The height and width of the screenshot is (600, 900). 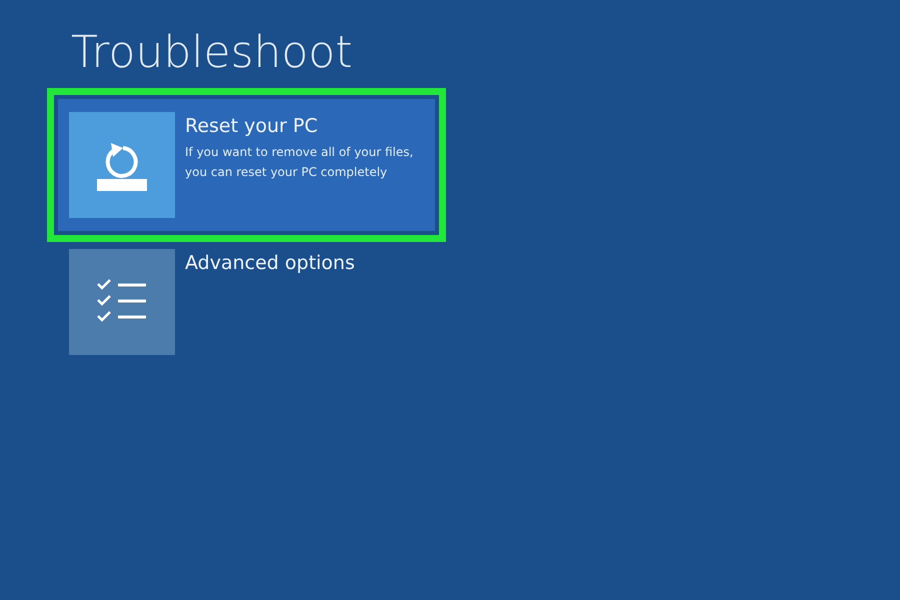 I want to click on option-tile: Reset your PC If you want to remove all of your files, you can reset your PC completely, so click(x=246, y=165).